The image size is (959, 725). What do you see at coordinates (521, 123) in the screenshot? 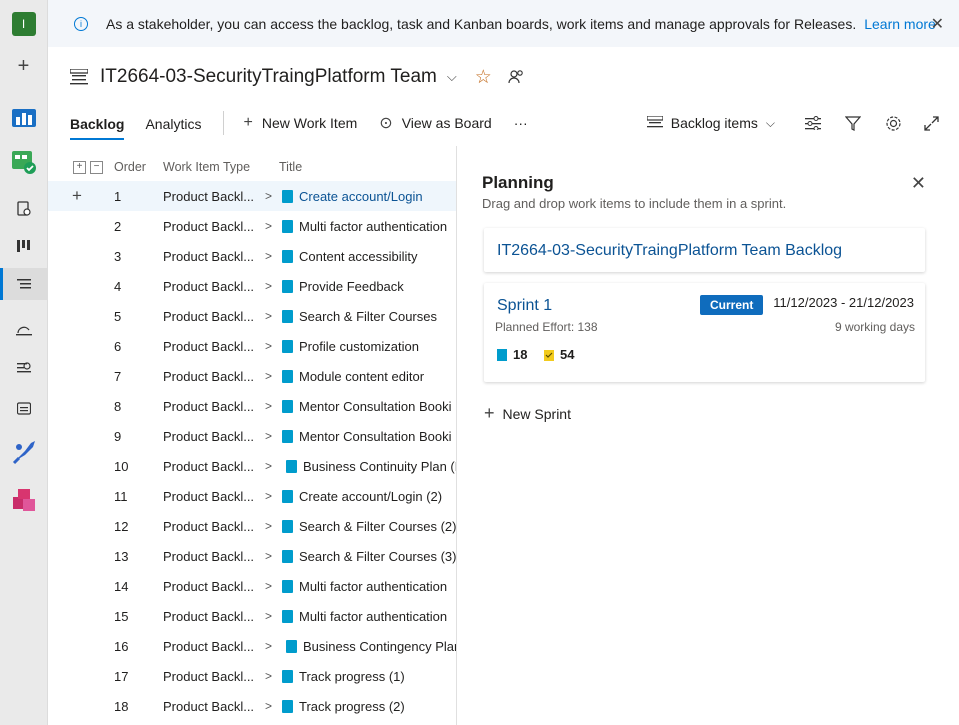
I see `more-actions-button: ···` at bounding box center [521, 123].